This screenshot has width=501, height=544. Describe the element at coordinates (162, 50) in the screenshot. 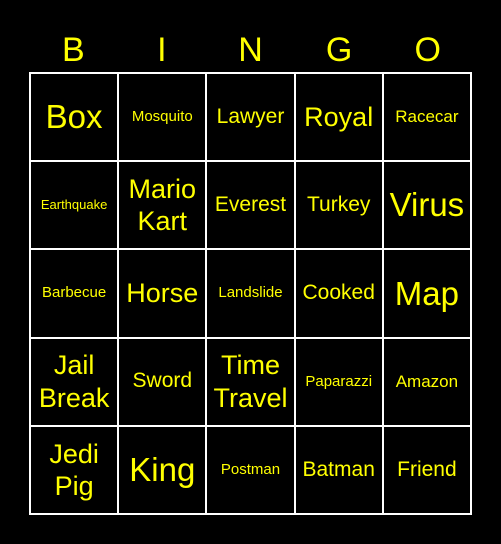

I see `header-letter-i: I` at that location.